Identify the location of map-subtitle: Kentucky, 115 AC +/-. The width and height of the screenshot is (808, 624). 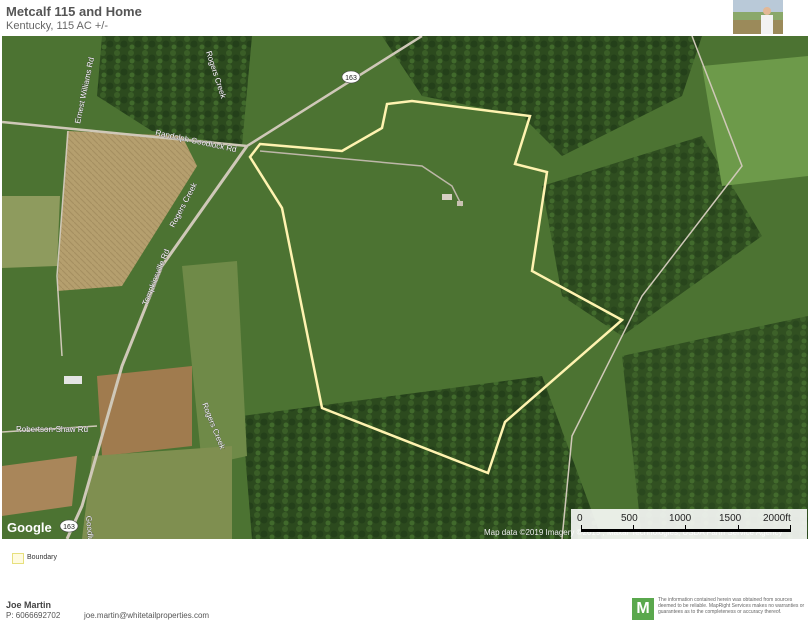
(57, 26).